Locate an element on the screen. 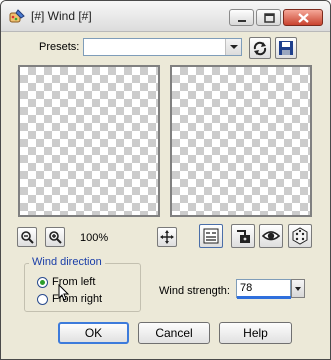  save-preset-button is located at coordinates (286, 48).